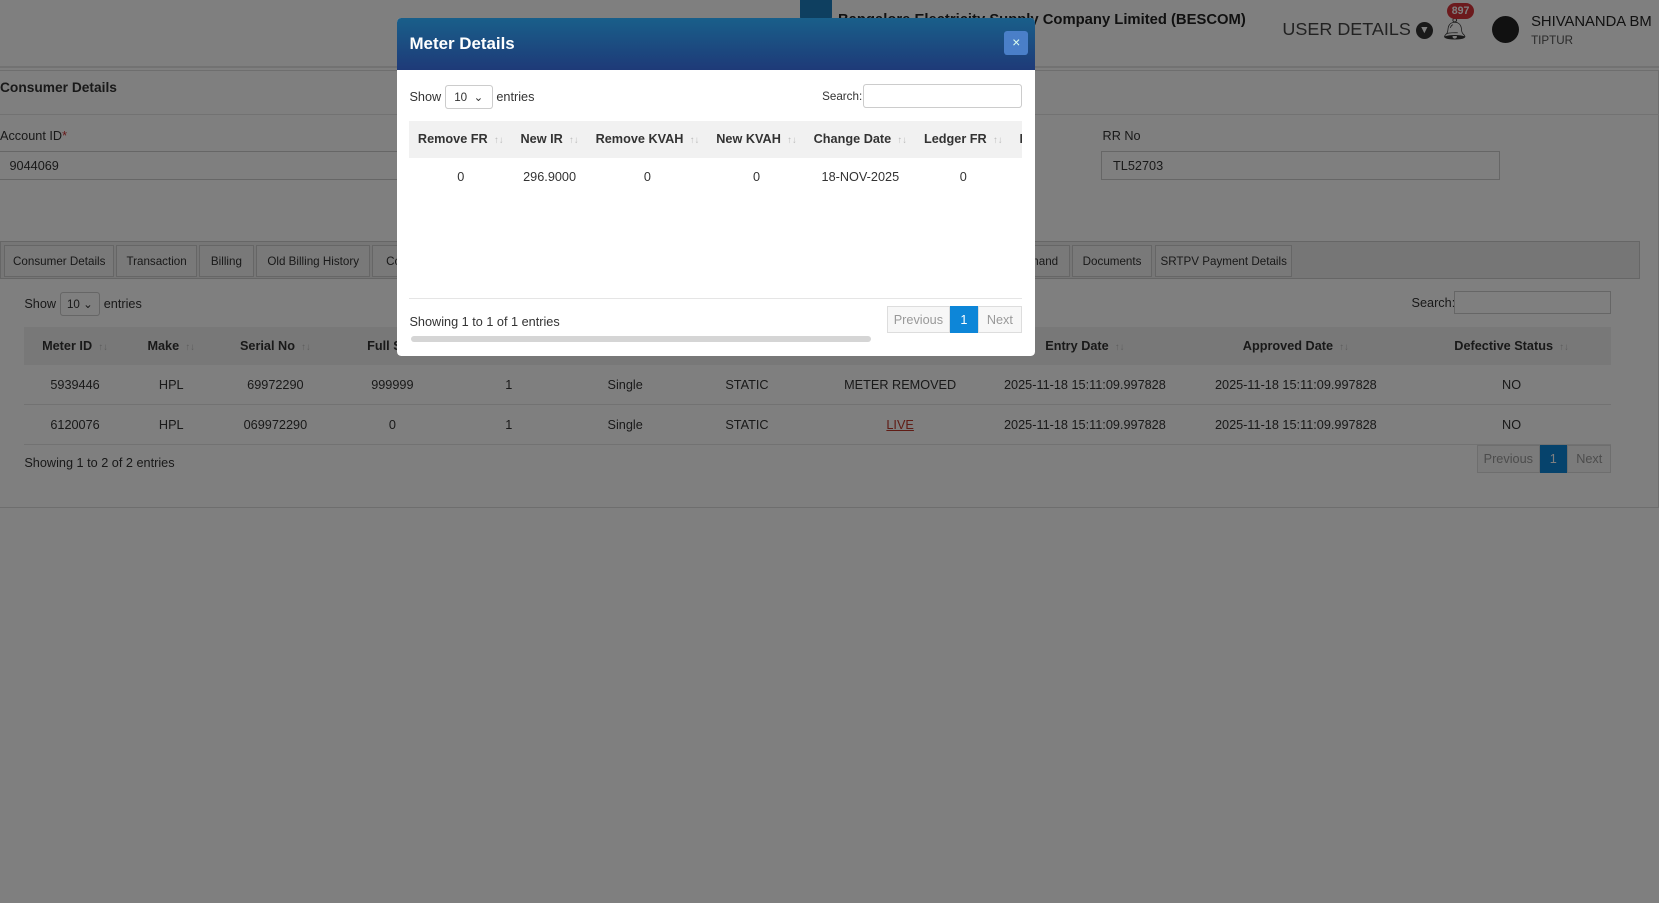 This screenshot has height=903, width=1659. What do you see at coordinates (461, 97) in the screenshot?
I see `length-value: 10` at bounding box center [461, 97].